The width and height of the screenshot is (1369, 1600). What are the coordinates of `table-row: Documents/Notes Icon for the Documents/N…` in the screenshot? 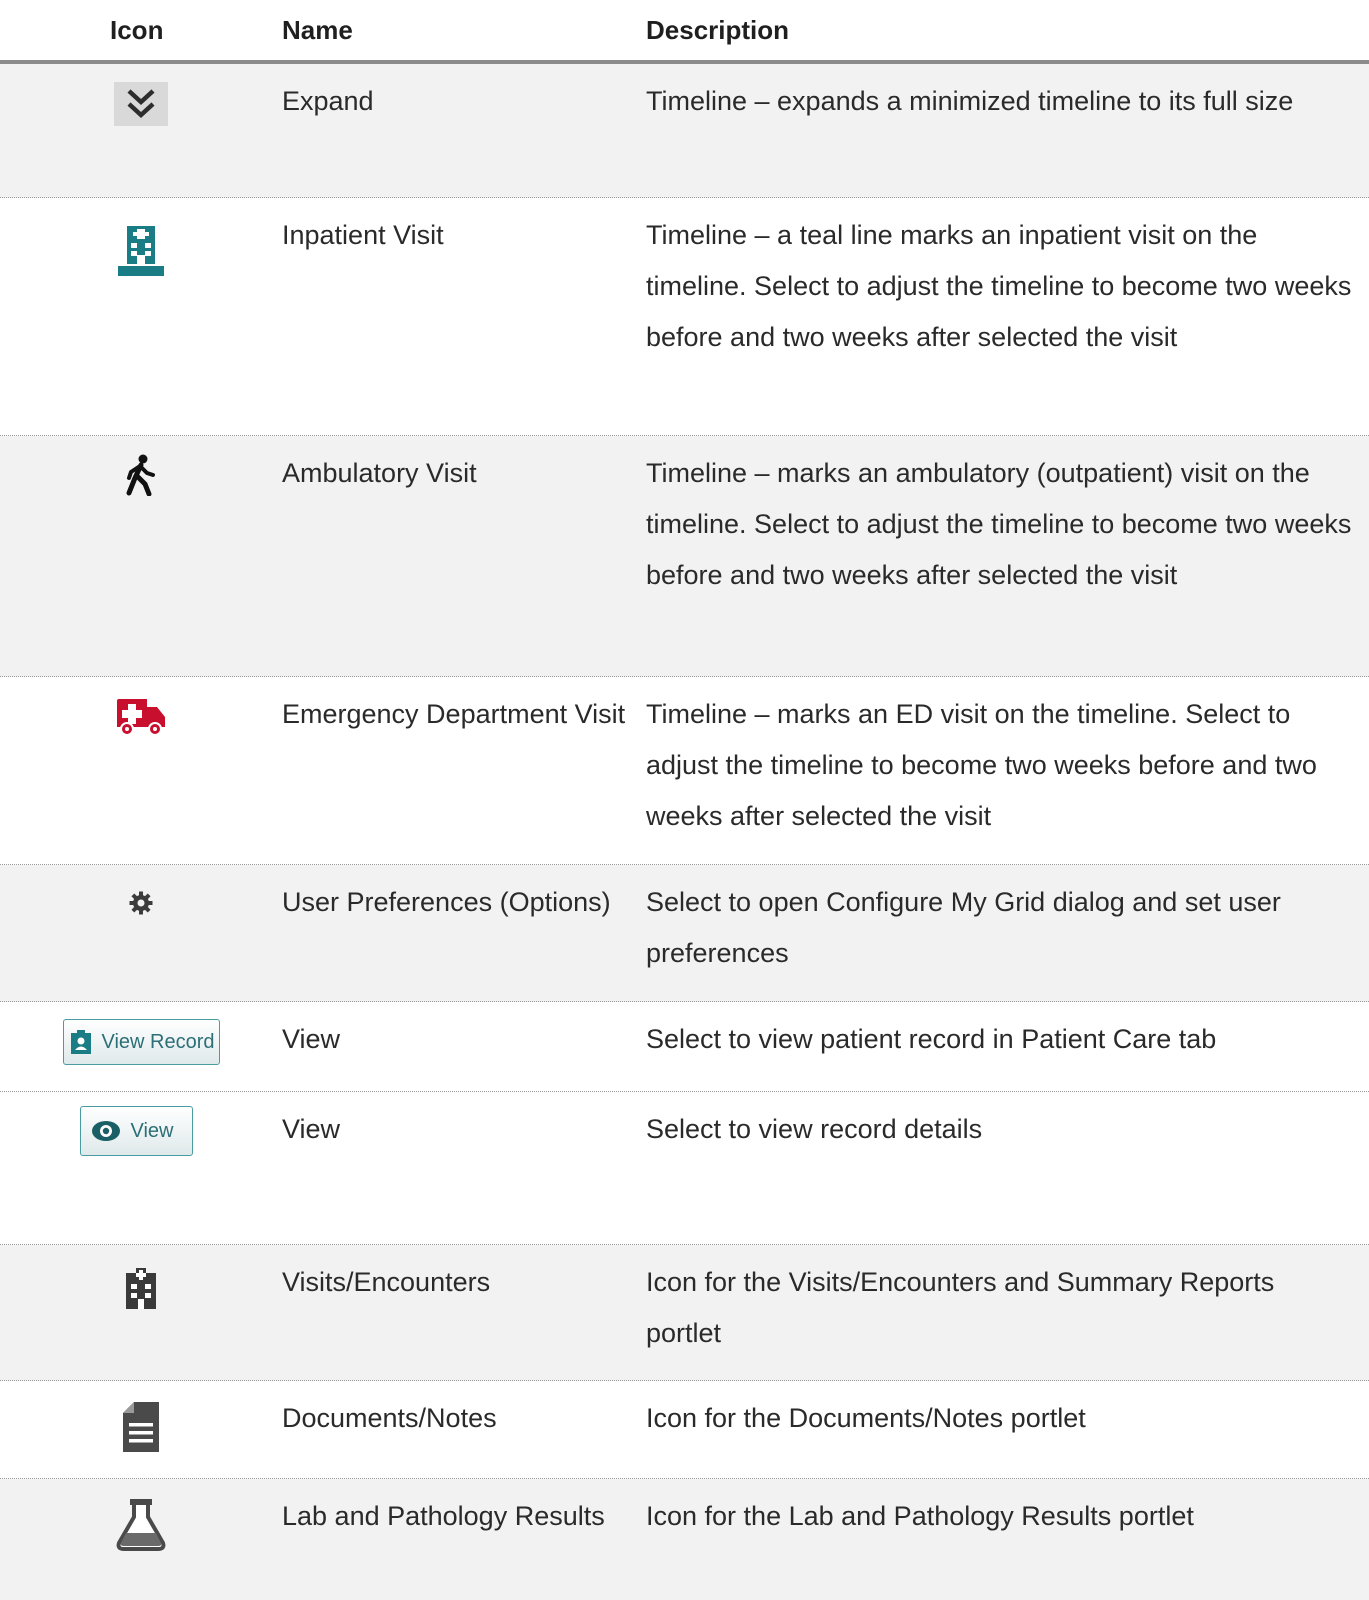 It's located at (684, 1430).